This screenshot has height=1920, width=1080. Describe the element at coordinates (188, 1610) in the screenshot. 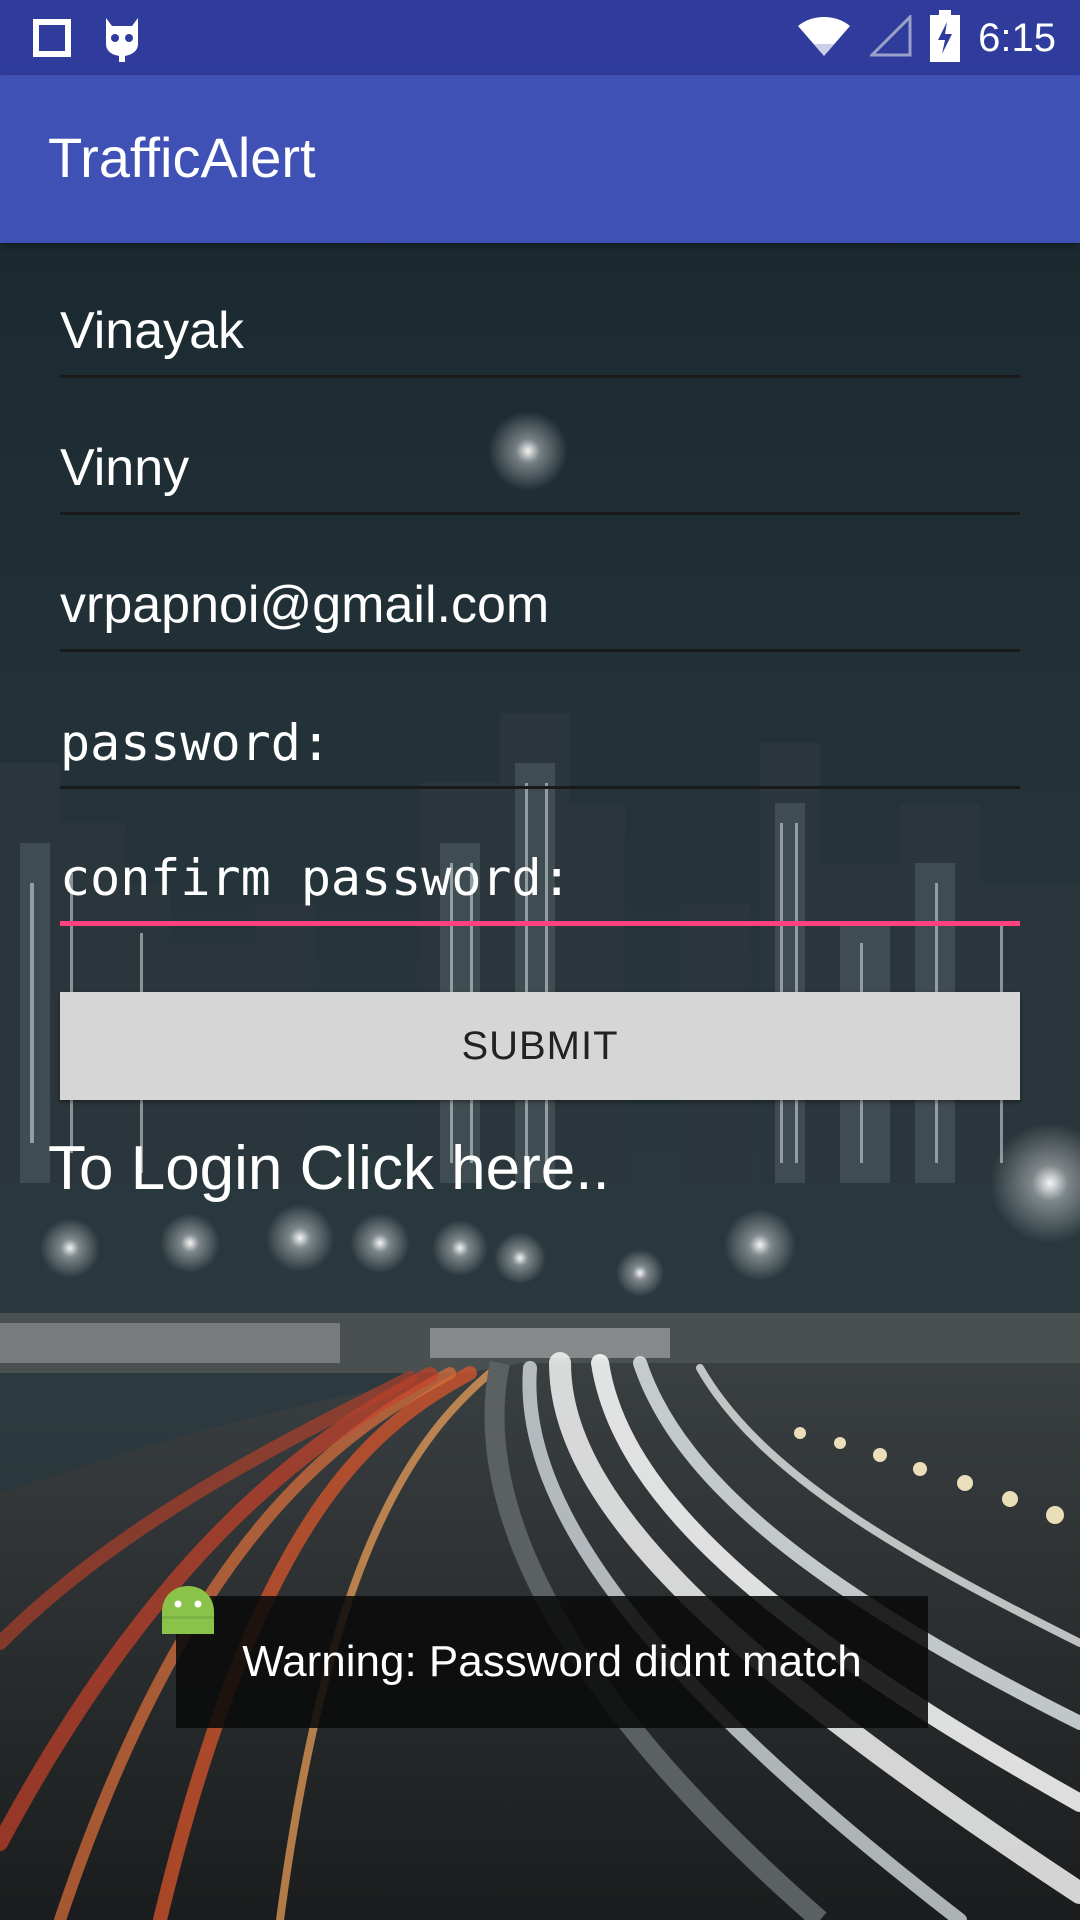

I see `android-icon` at that location.